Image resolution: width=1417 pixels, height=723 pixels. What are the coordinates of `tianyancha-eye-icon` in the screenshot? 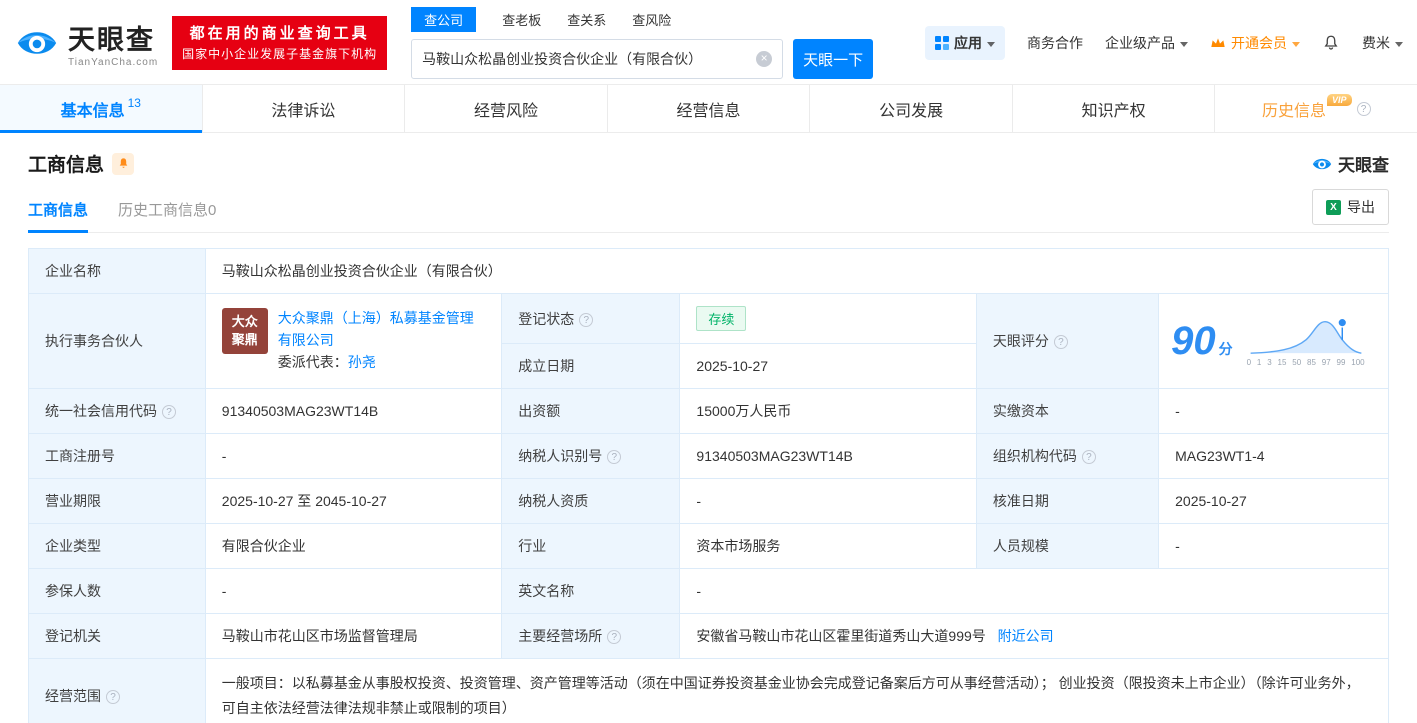 It's located at (1322, 163).